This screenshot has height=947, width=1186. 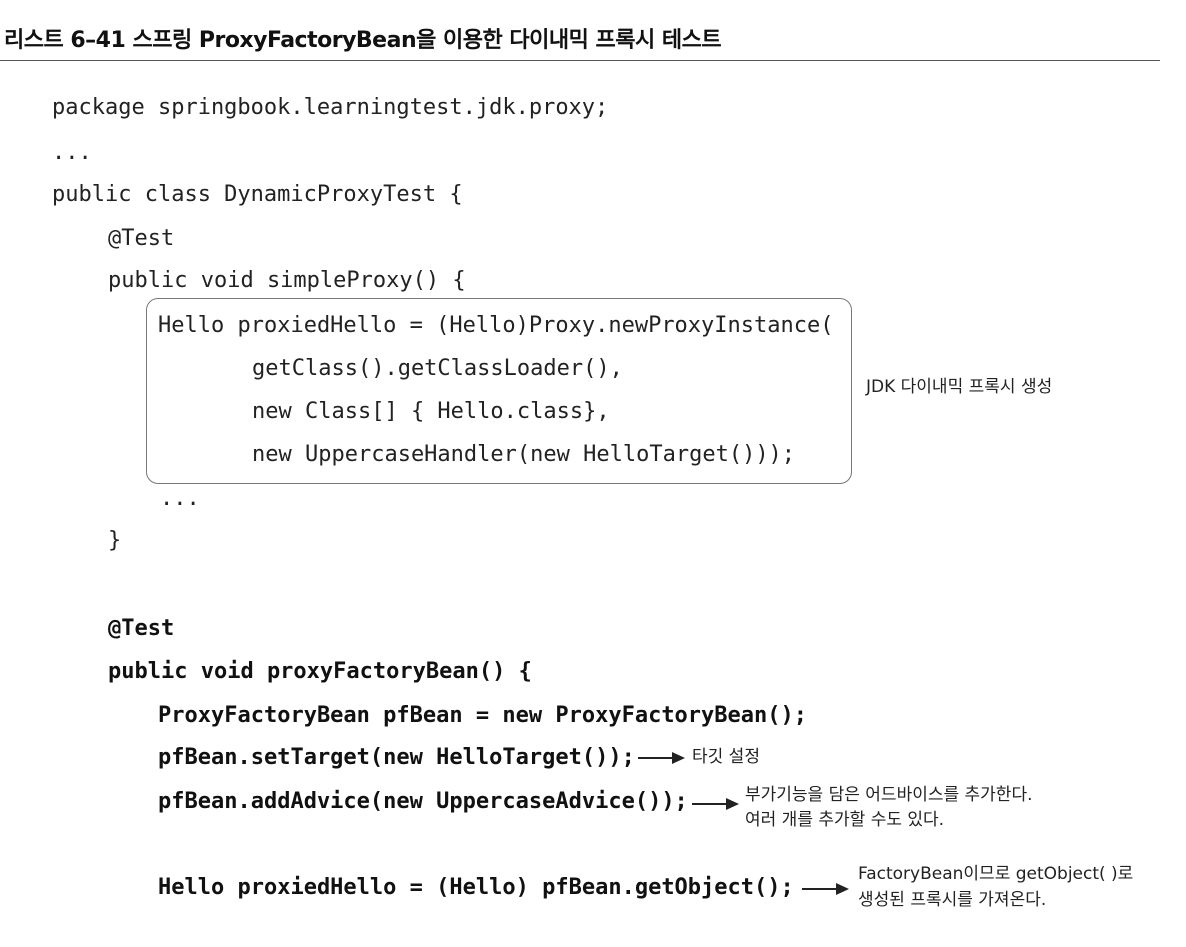 What do you see at coordinates (431, 411) in the screenshot?
I see `code-line-interfaces: new Class[] { Hello.class},` at bounding box center [431, 411].